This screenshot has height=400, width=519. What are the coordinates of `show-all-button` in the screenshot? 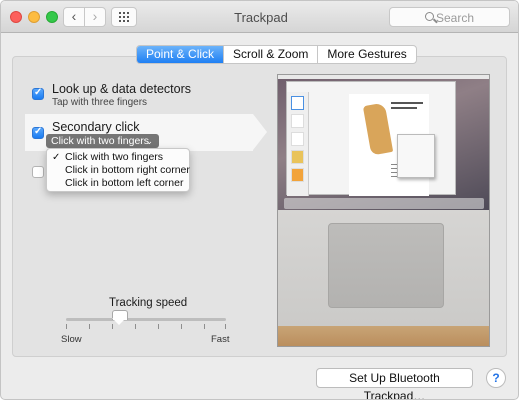 It's located at (124, 17).